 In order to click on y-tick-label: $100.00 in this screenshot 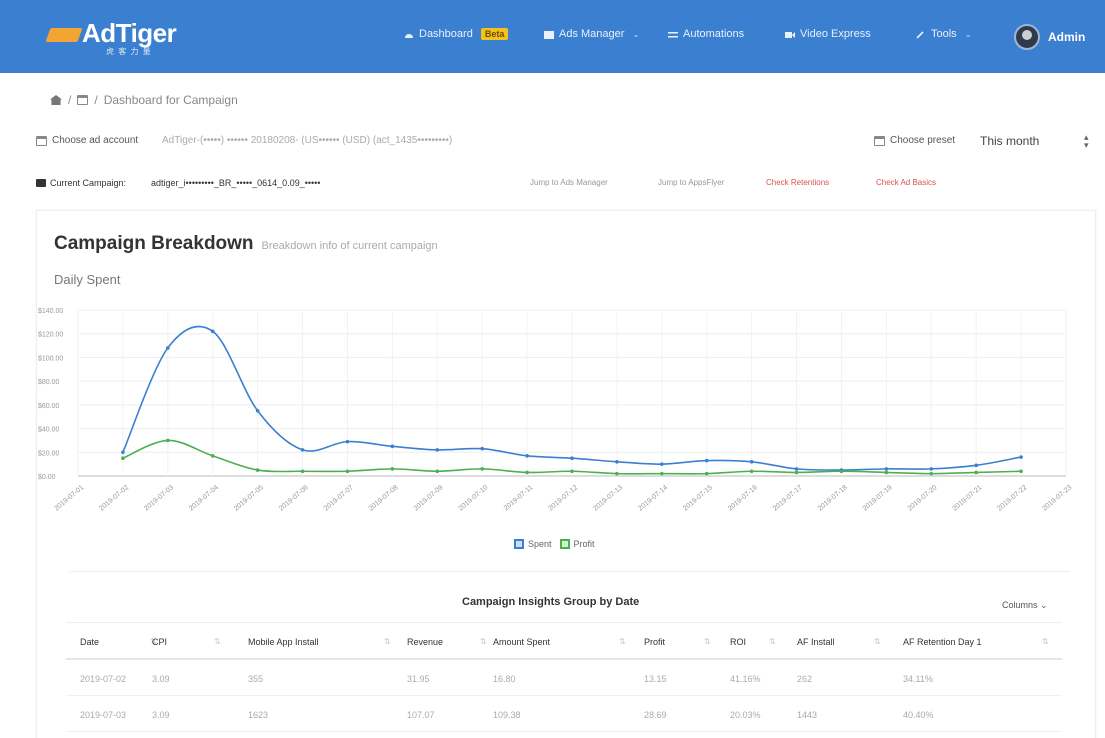, I will do `click(50, 358)`.